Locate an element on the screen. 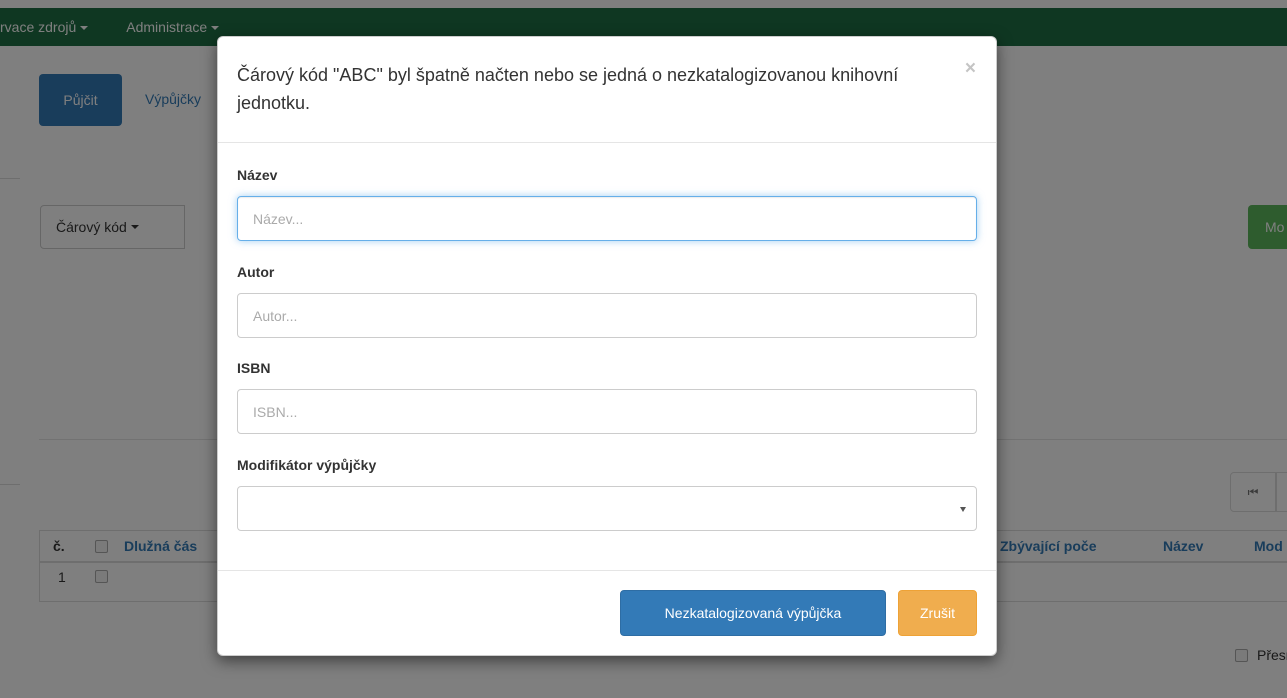  modifier-label: Modifikátor výpůjčky is located at coordinates (307, 465).